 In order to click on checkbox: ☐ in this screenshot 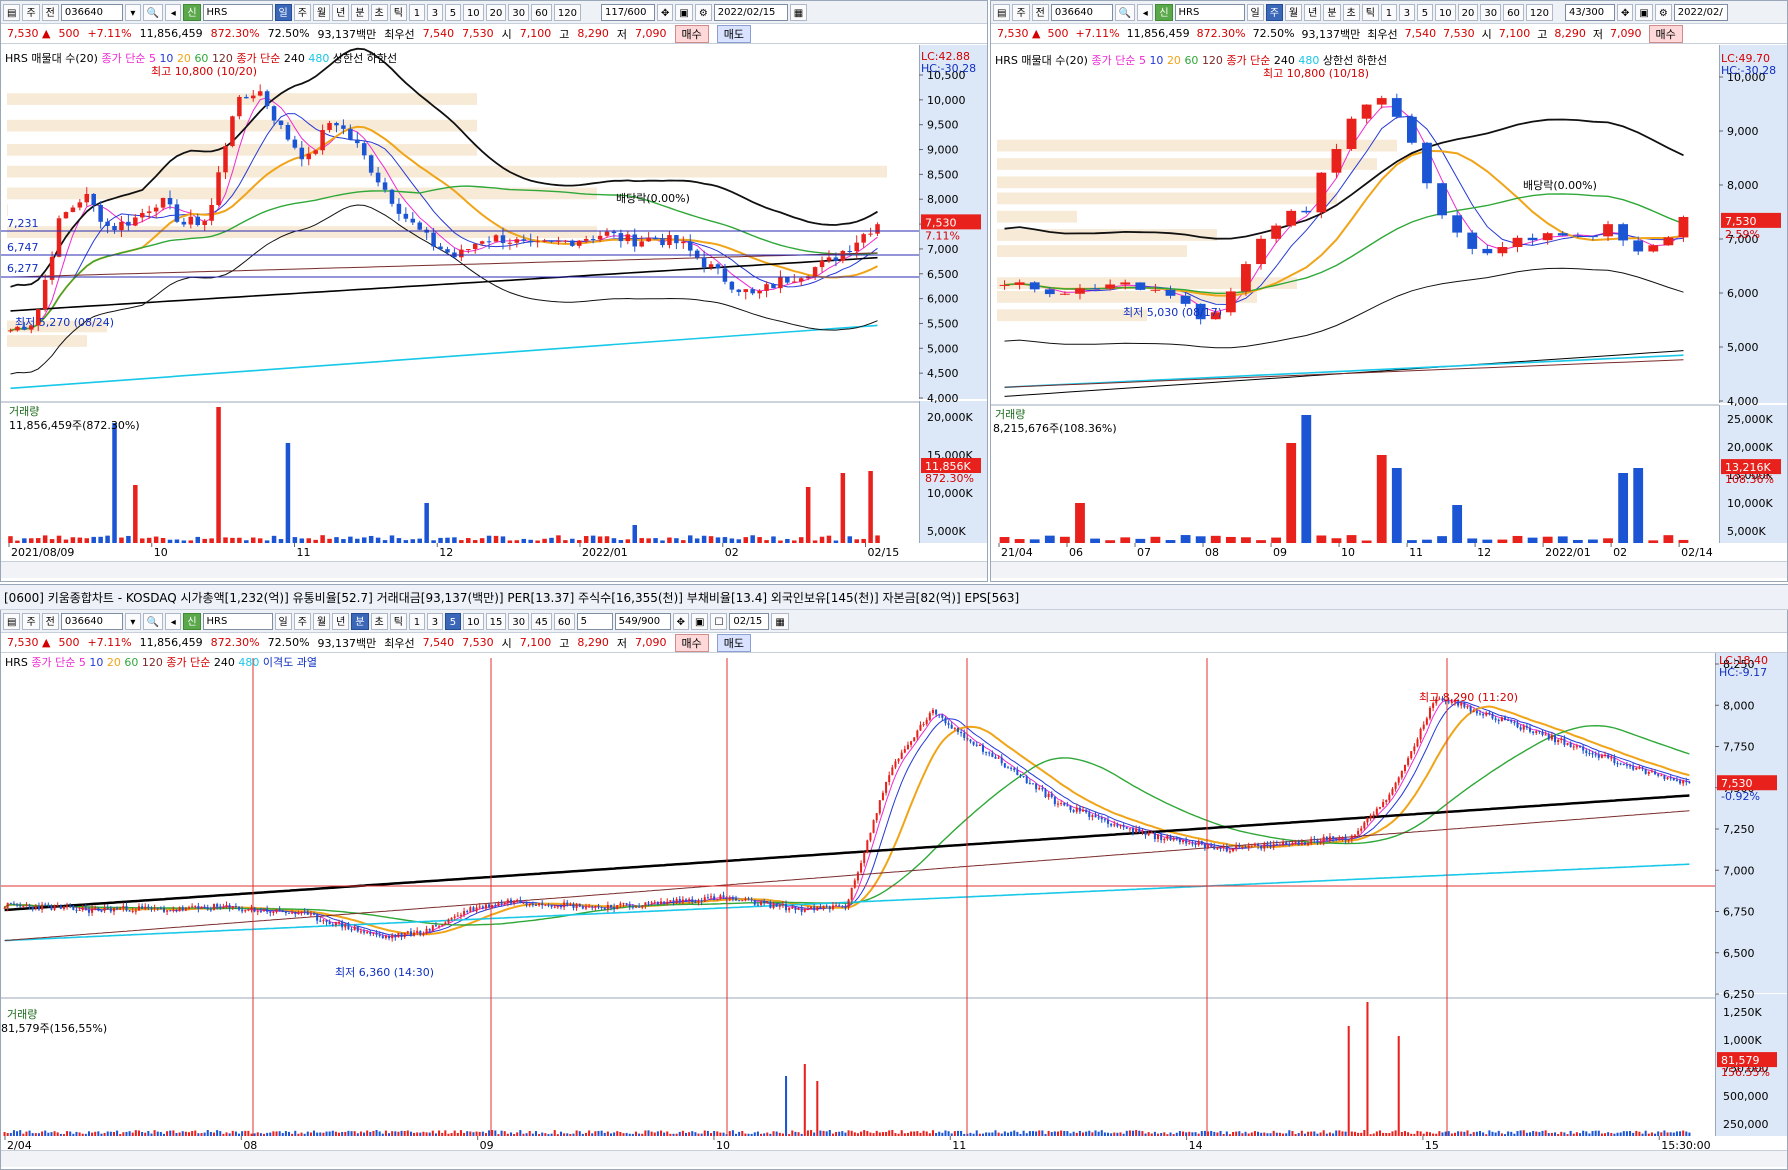, I will do `click(719, 621)`.